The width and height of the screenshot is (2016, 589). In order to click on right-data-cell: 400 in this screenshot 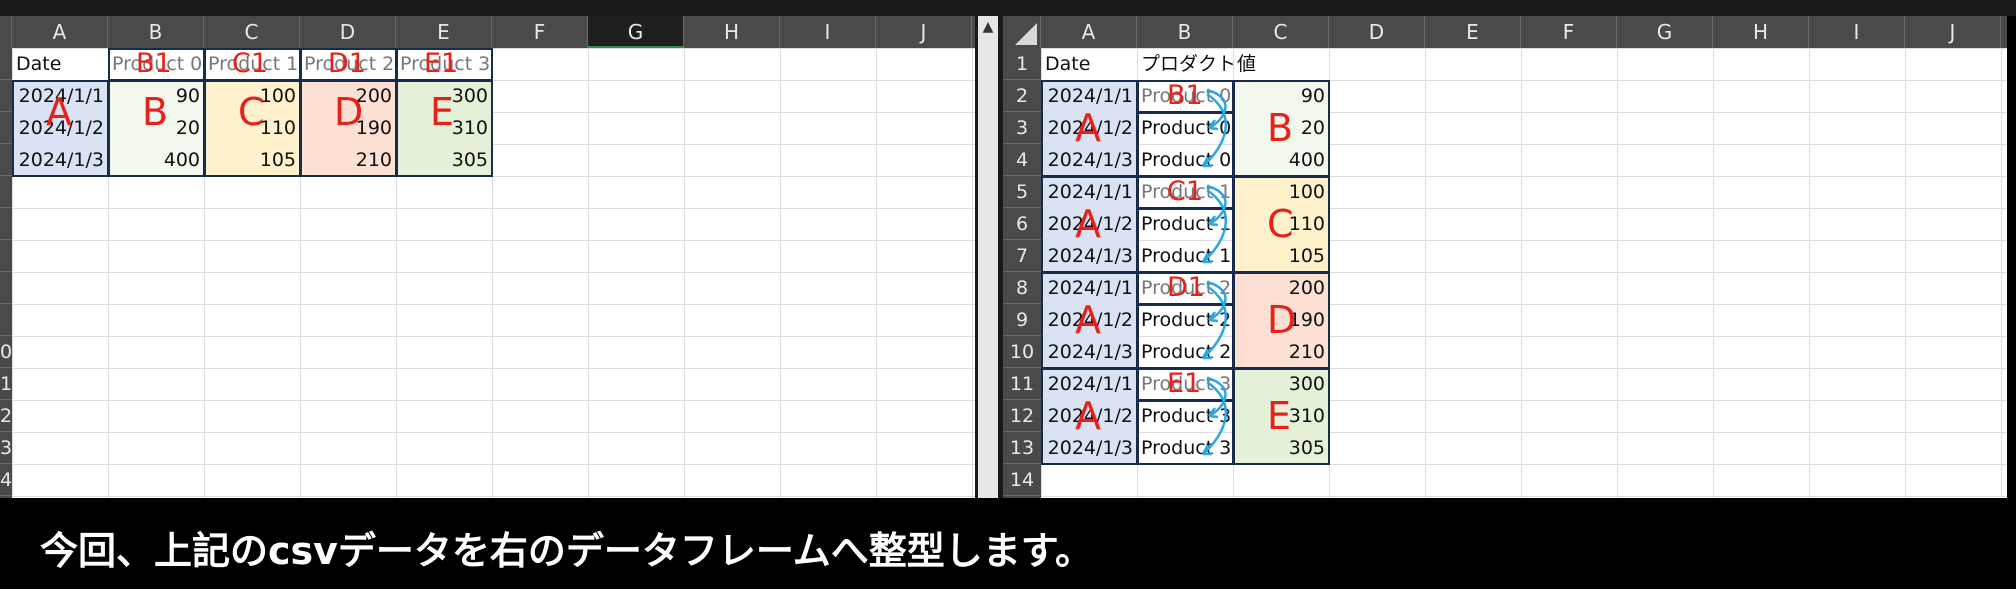, I will do `click(1281, 160)`.